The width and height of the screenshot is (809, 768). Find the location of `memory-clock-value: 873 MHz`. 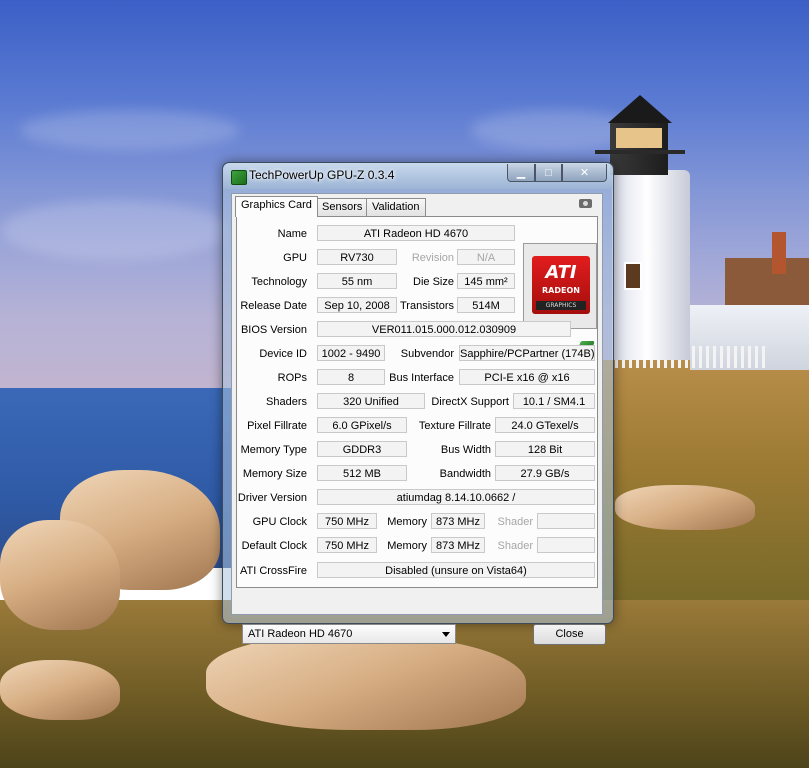

memory-clock-value: 873 MHz is located at coordinates (458, 521).